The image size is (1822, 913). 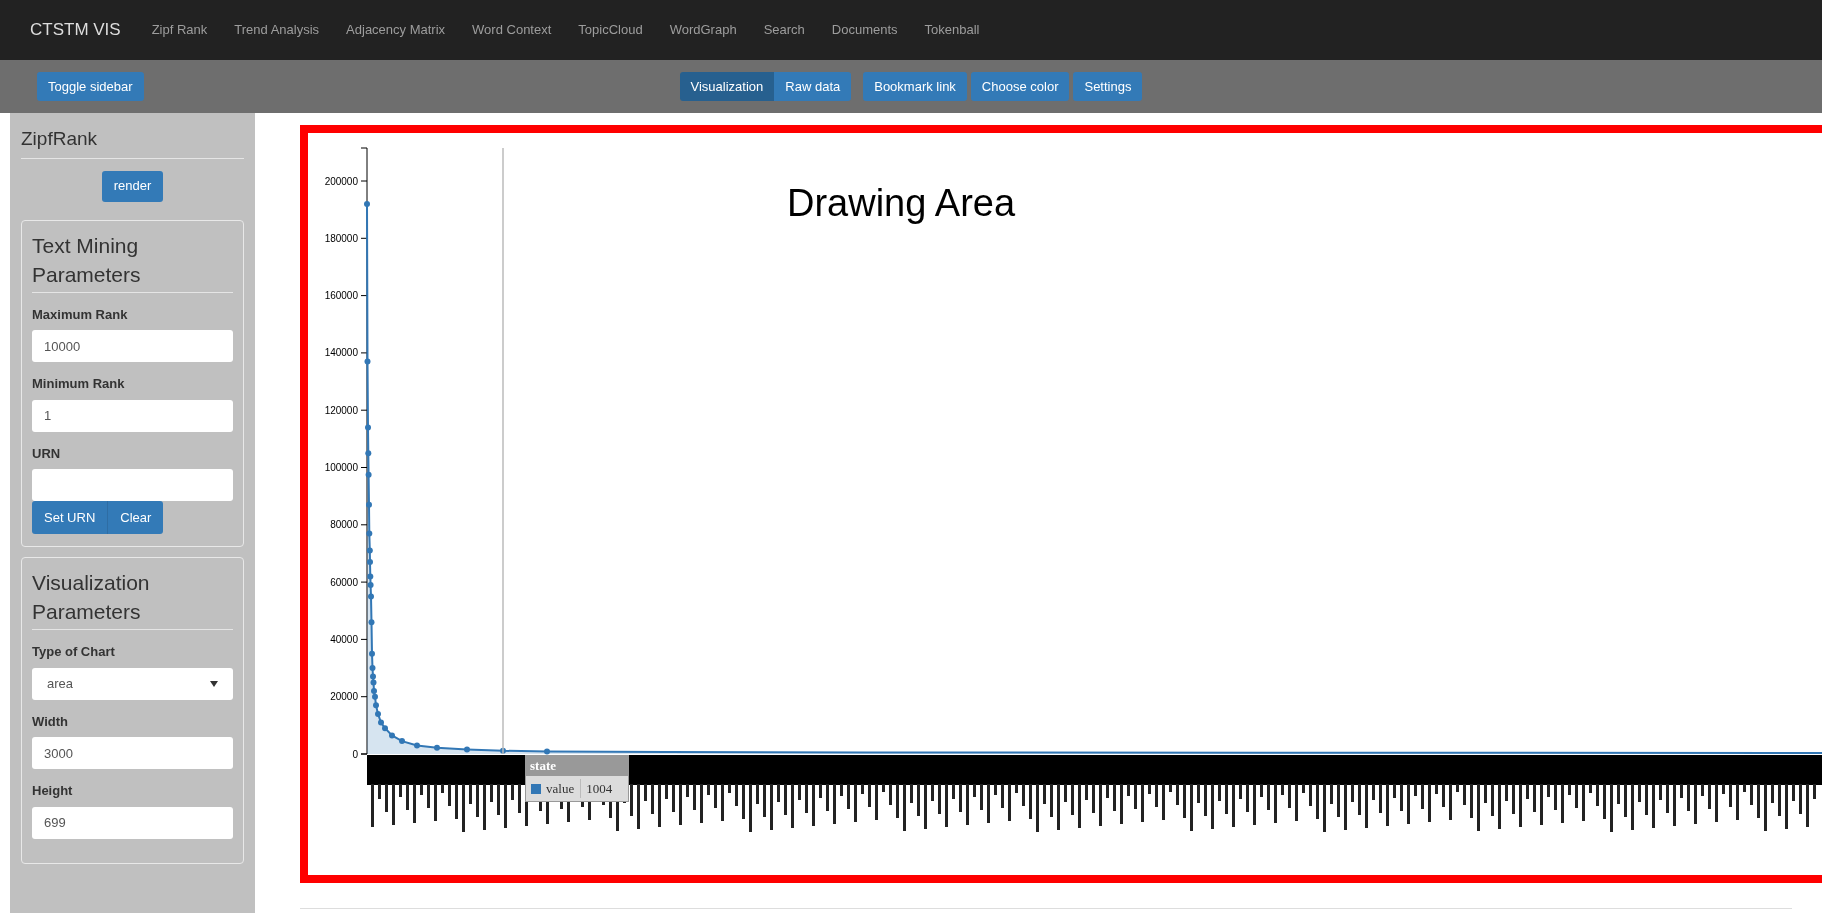 I want to click on view-tab: Visualization, so click(x=727, y=86).